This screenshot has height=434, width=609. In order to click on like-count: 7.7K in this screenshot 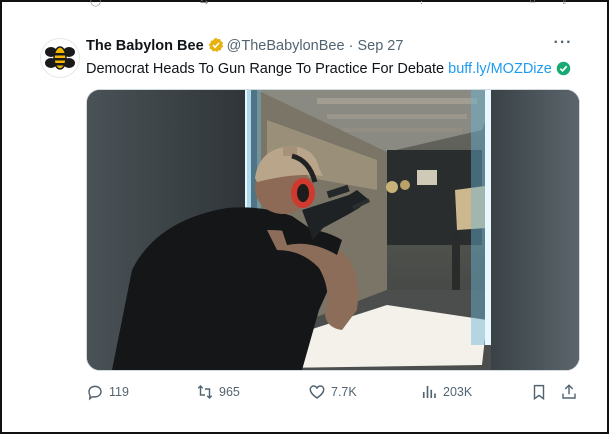, I will do `click(344, 392)`.